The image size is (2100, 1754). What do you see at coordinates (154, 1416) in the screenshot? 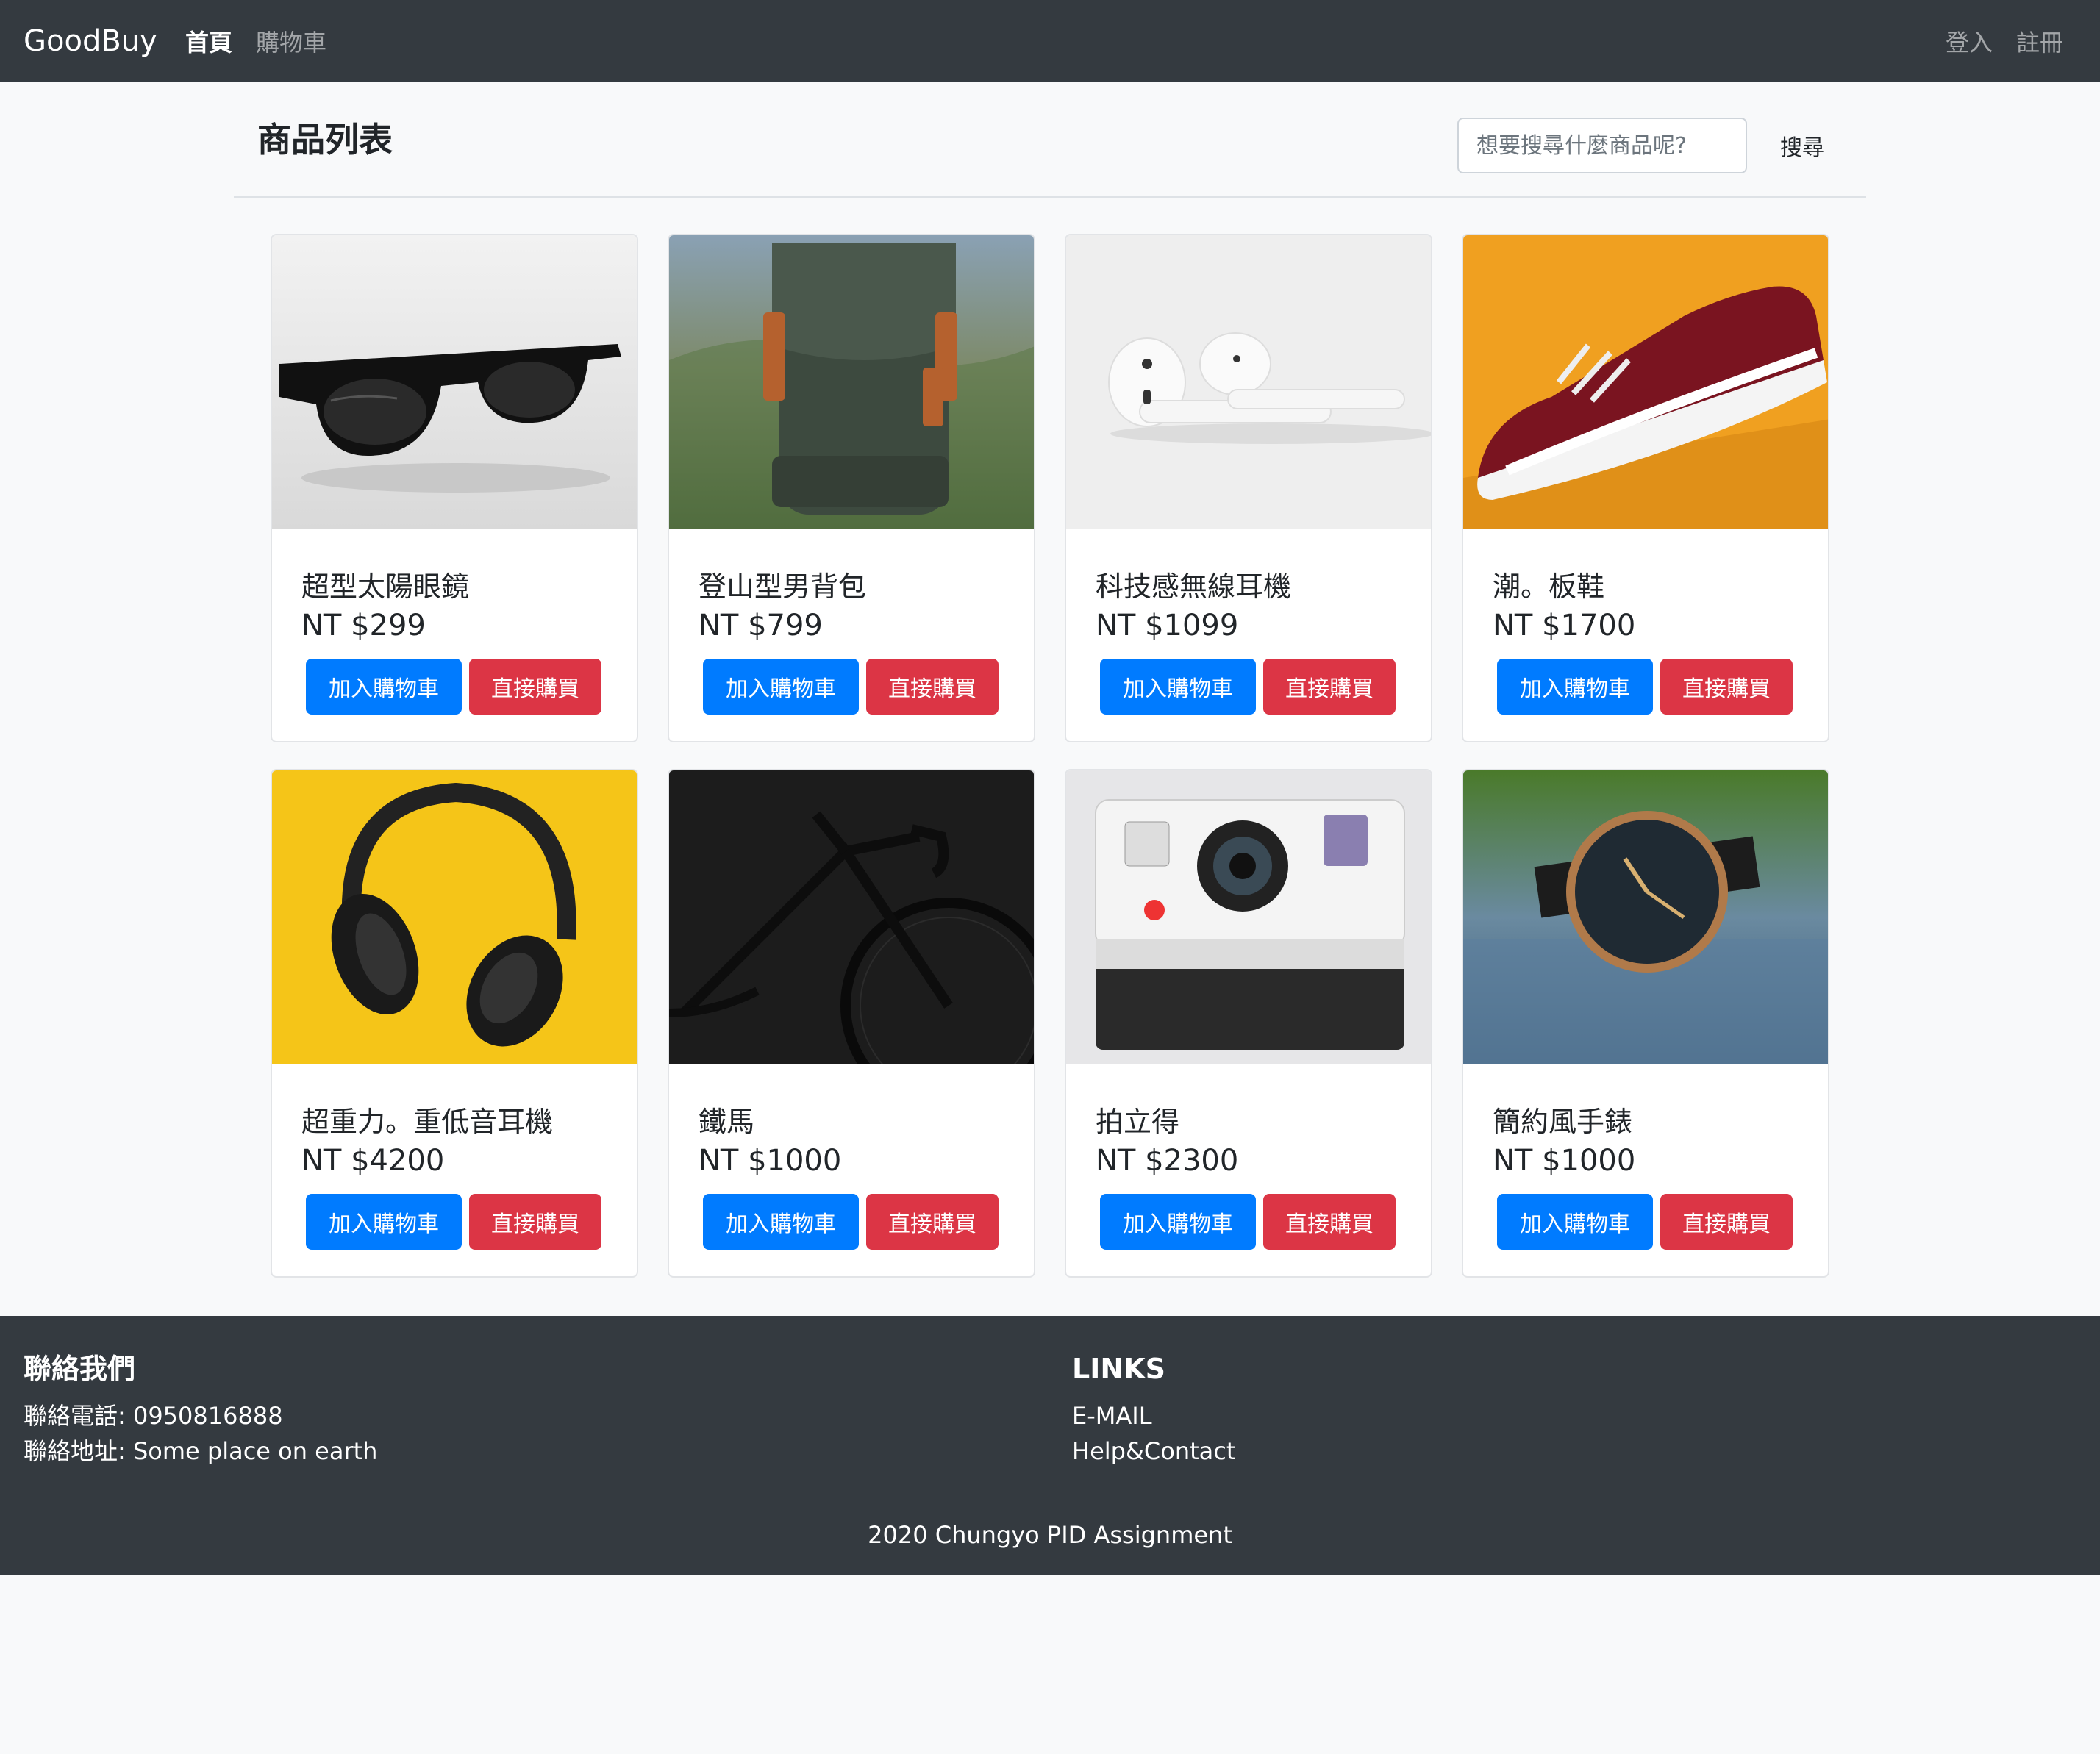
I see `footer-phone: 聯絡電話: 0950816888` at bounding box center [154, 1416].